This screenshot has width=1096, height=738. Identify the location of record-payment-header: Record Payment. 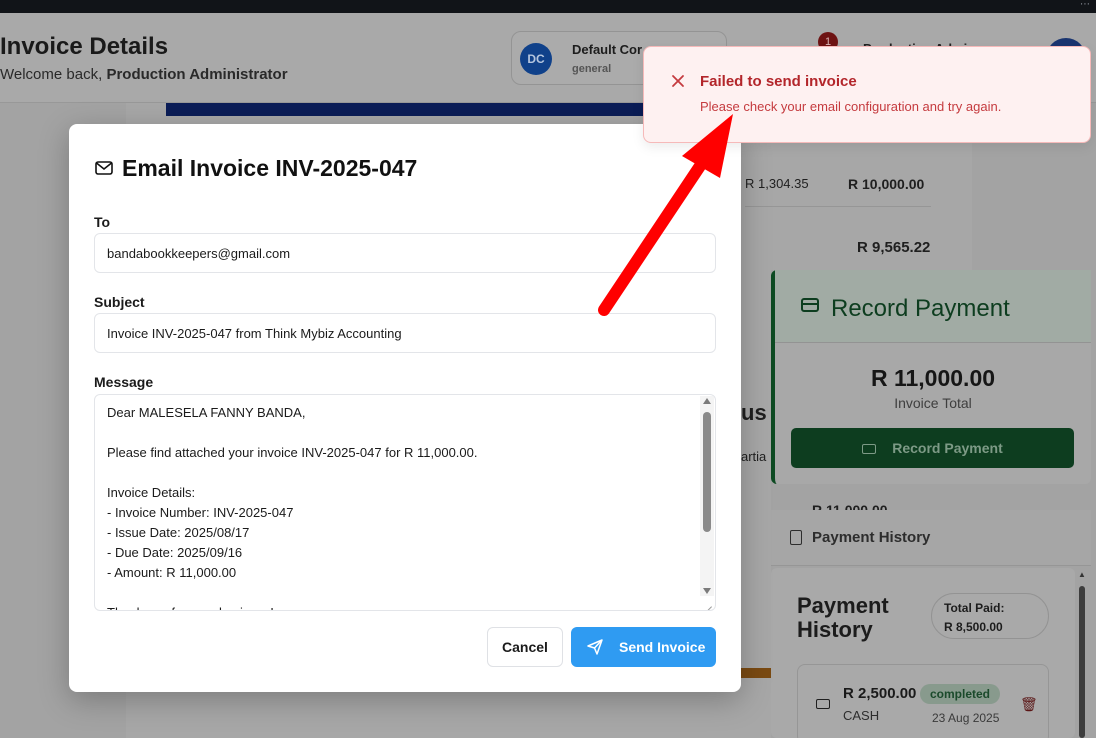
(933, 306).